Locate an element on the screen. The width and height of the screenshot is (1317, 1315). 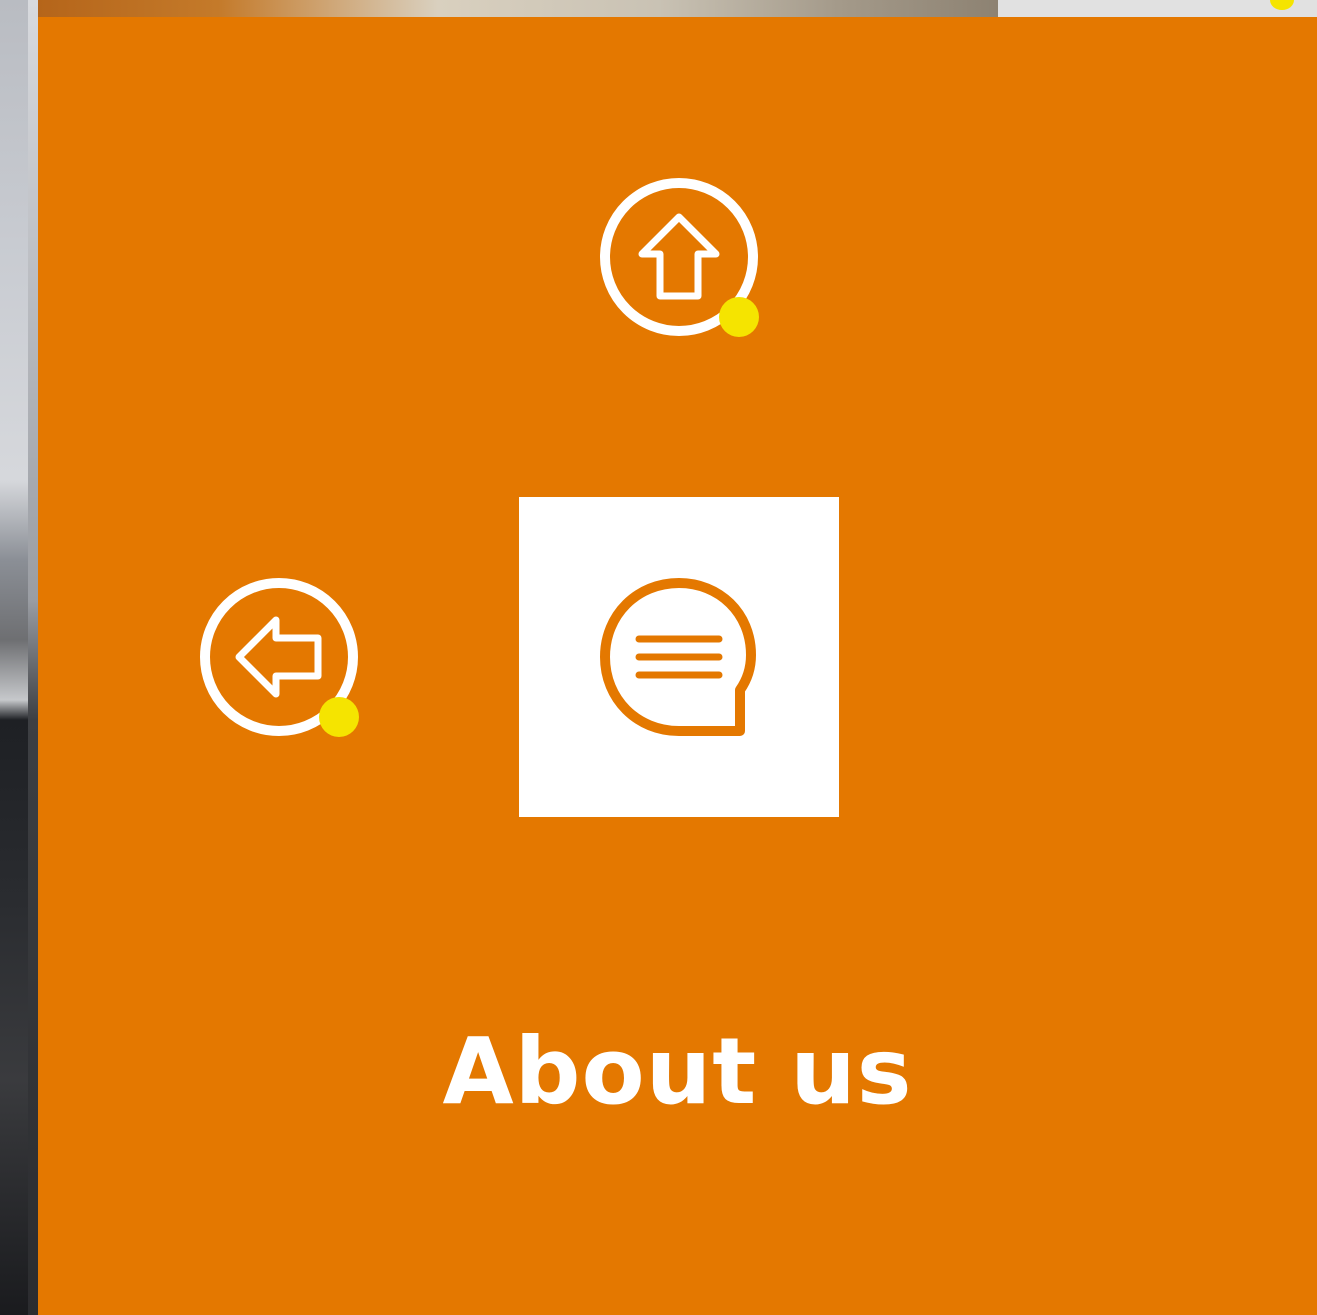
arrow-left-icon is located at coordinates (279, 657).